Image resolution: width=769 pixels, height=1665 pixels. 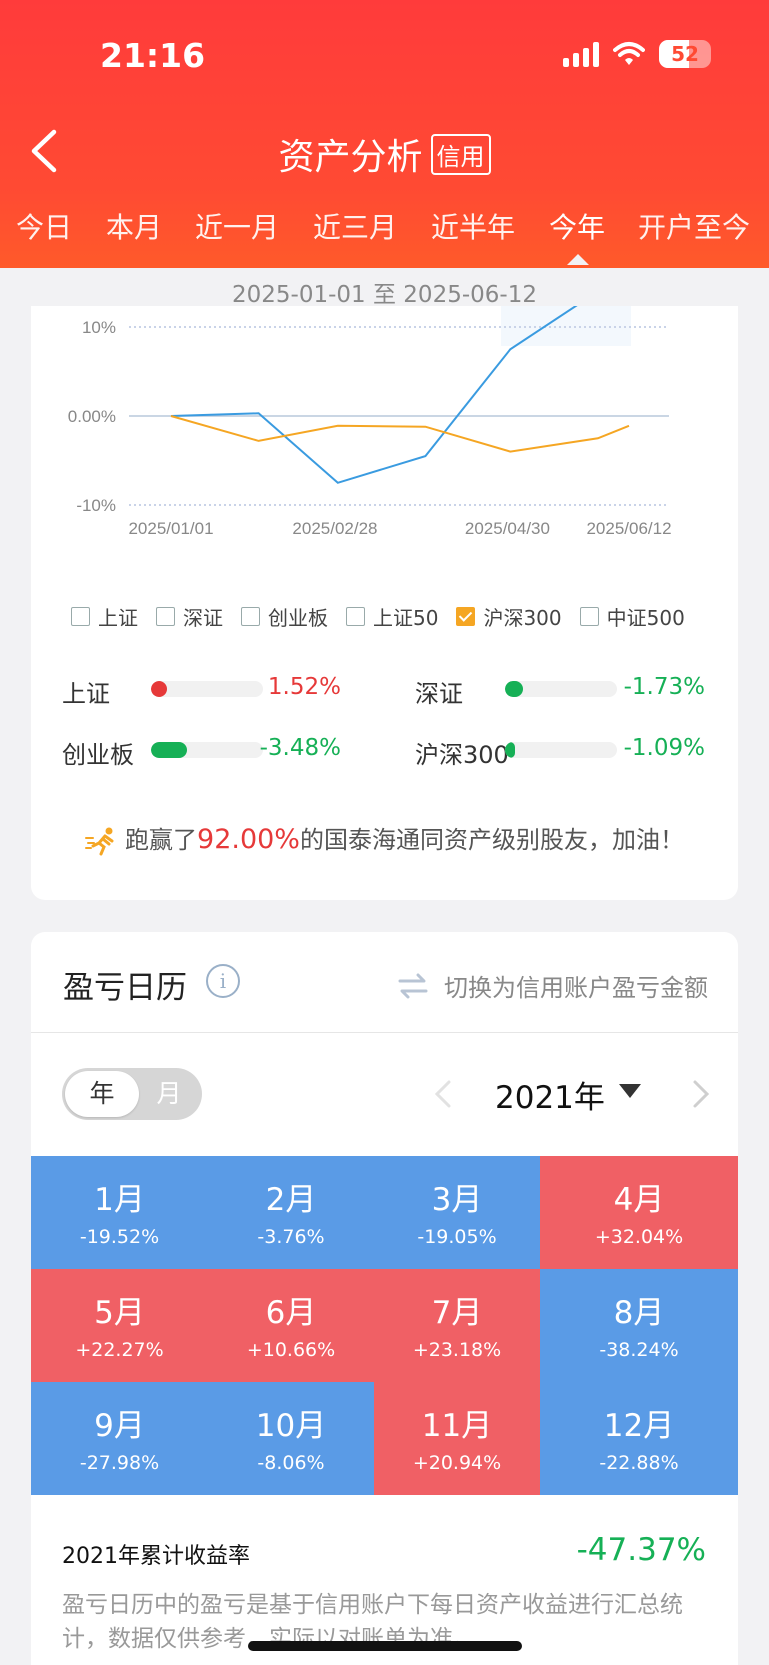 What do you see at coordinates (99, 327) in the screenshot?
I see `y-tick-label: 10%` at bounding box center [99, 327].